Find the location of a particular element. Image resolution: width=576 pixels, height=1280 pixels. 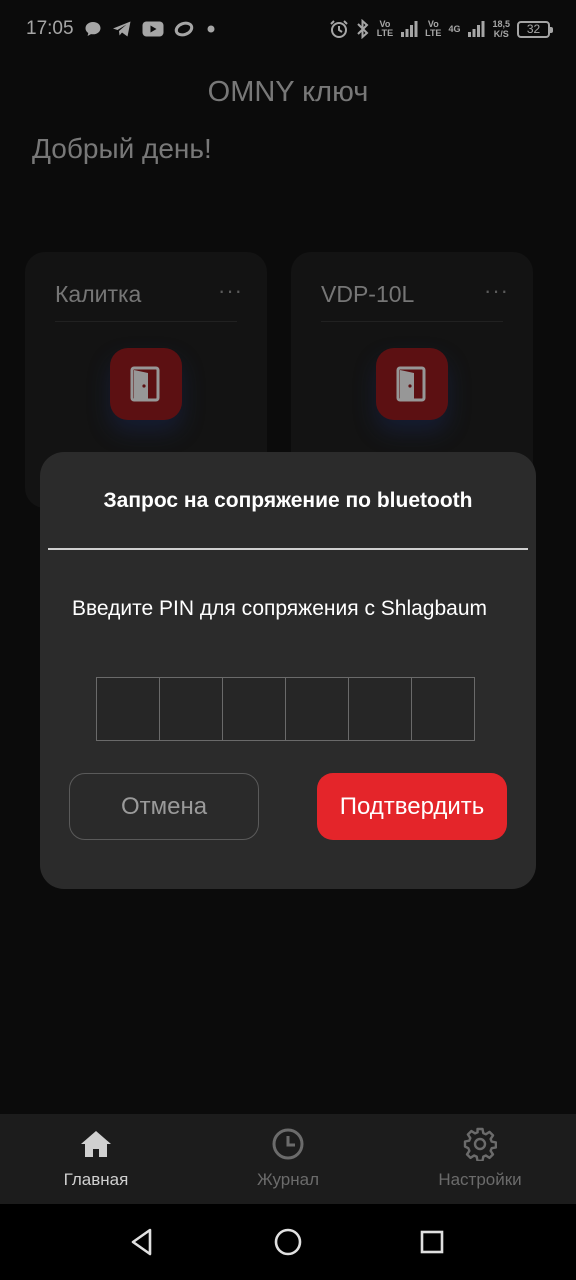

nav-label: Настройки is located at coordinates (480, 1179).